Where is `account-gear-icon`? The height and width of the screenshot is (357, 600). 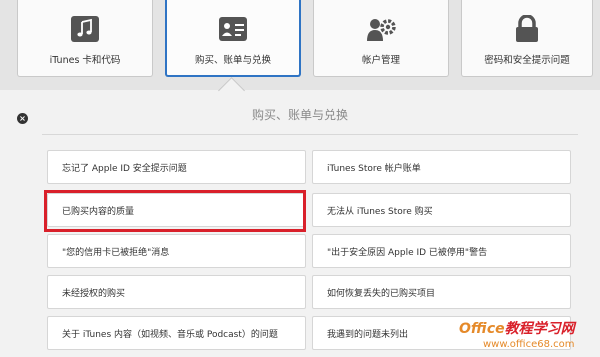
account-gear-icon is located at coordinates (381, 30).